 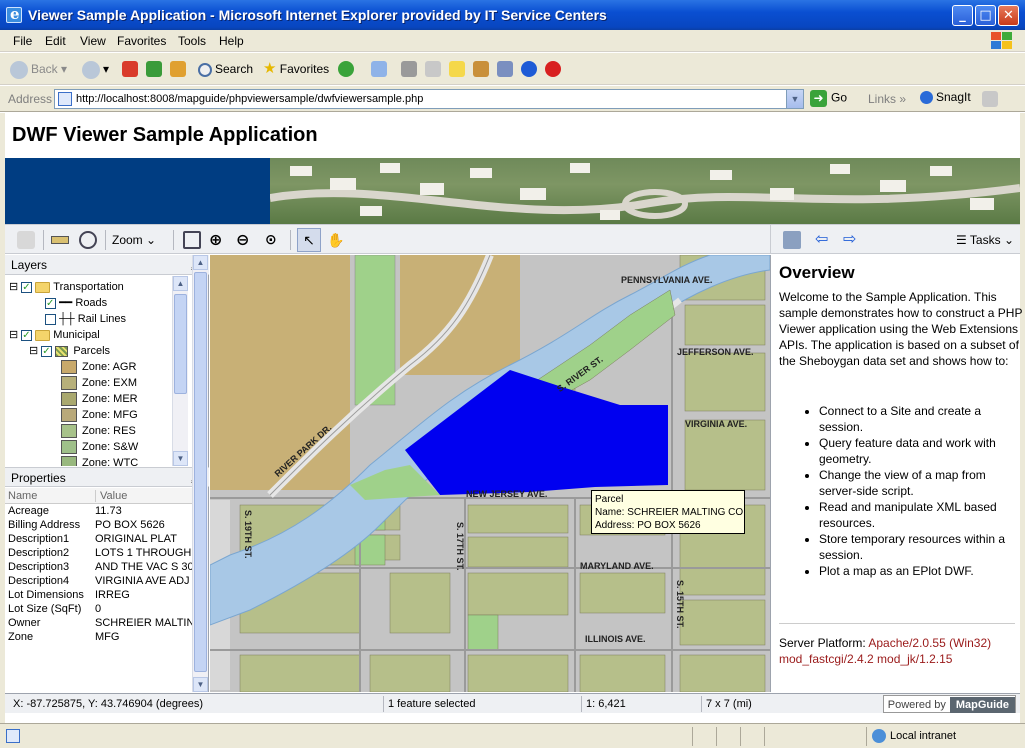 I want to click on plugin-icon, so click(x=553, y=69).